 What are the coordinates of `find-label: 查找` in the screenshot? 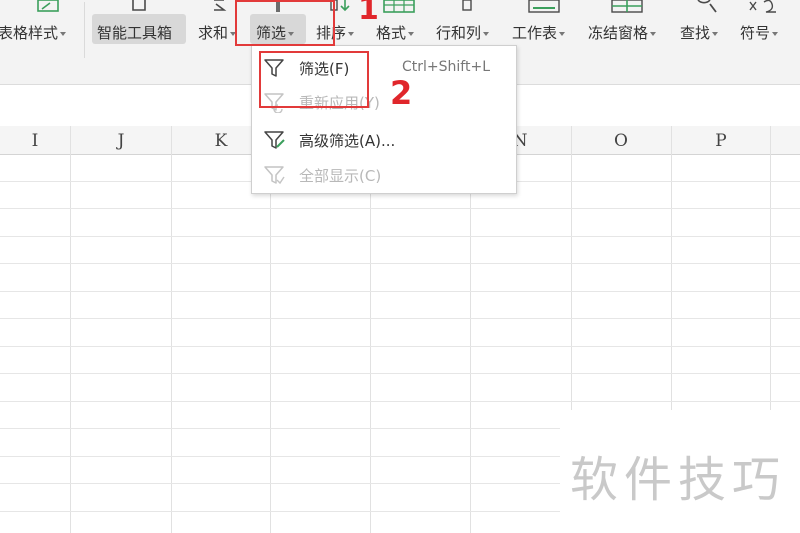 It's located at (695, 33).